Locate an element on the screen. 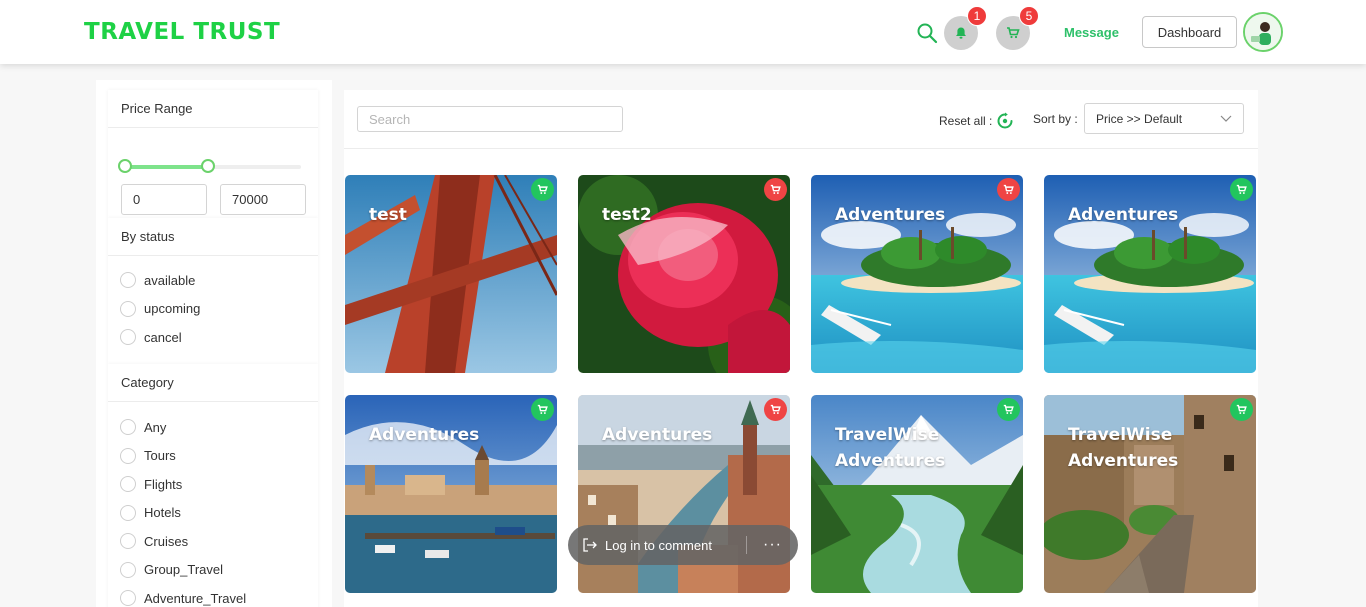 This screenshot has height=607, width=1366. tour-card: test2 is located at coordinates (684, 274).